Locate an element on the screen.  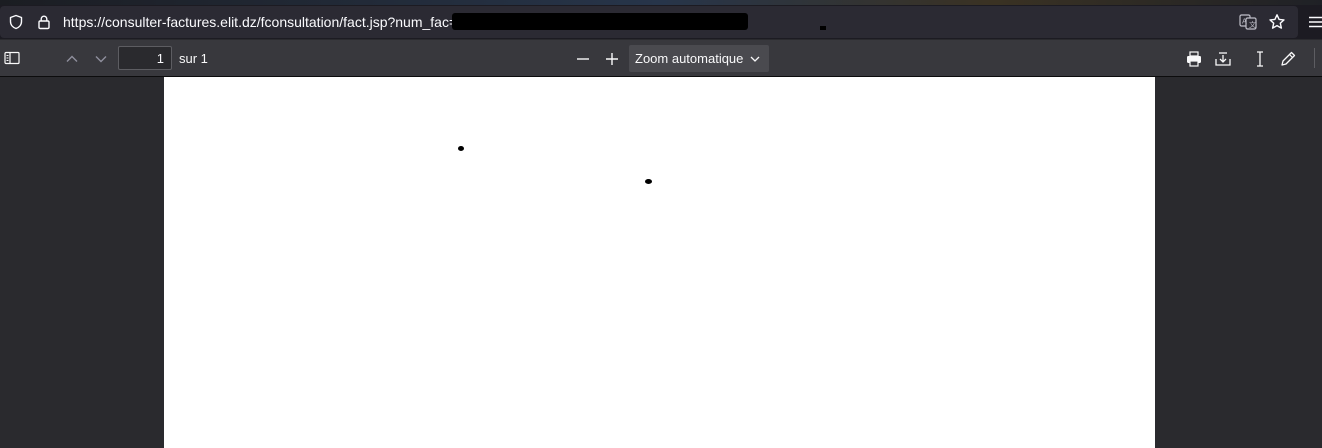
star-icon is located at coordinates (1277, 22).